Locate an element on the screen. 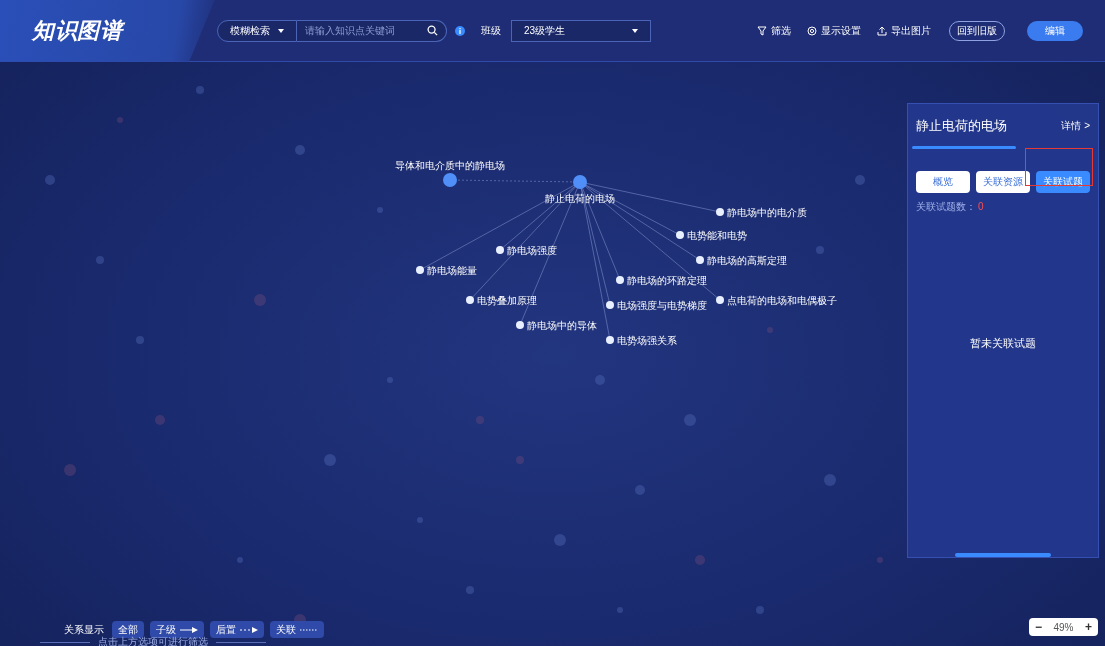  node-label: 导体和电介质中的静电场 is located at coordinates (450, 165).